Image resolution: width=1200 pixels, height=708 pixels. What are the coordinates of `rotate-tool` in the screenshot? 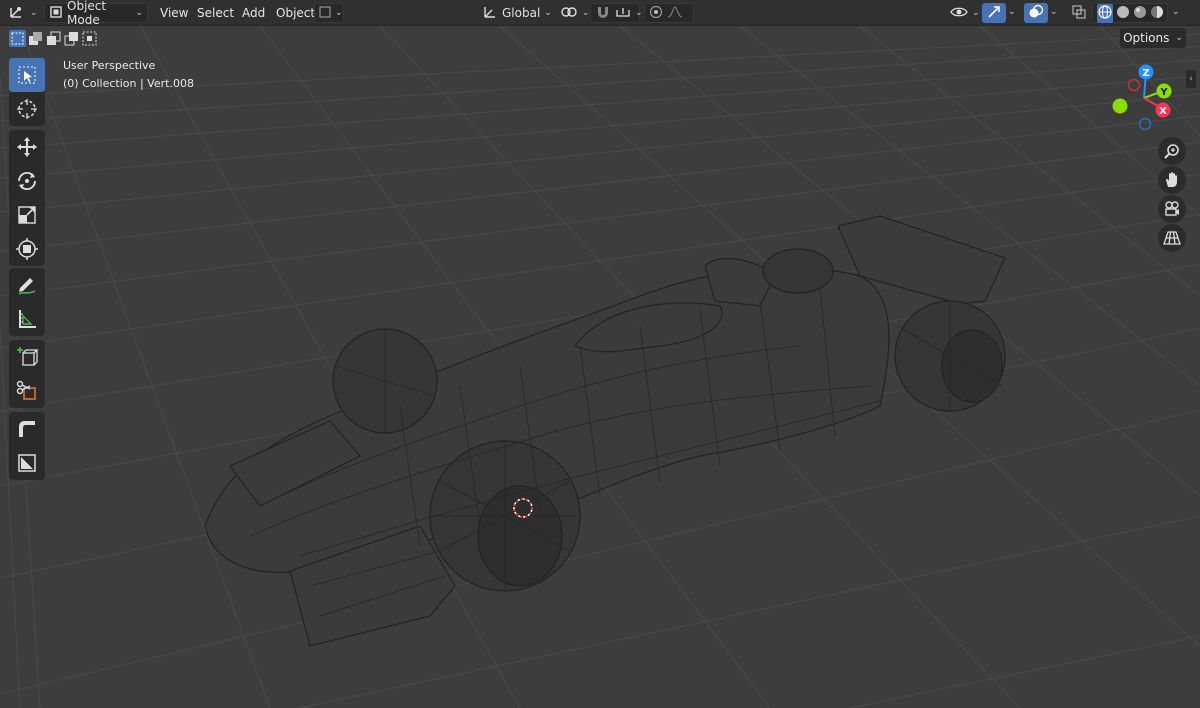 It's located at (27, 181).